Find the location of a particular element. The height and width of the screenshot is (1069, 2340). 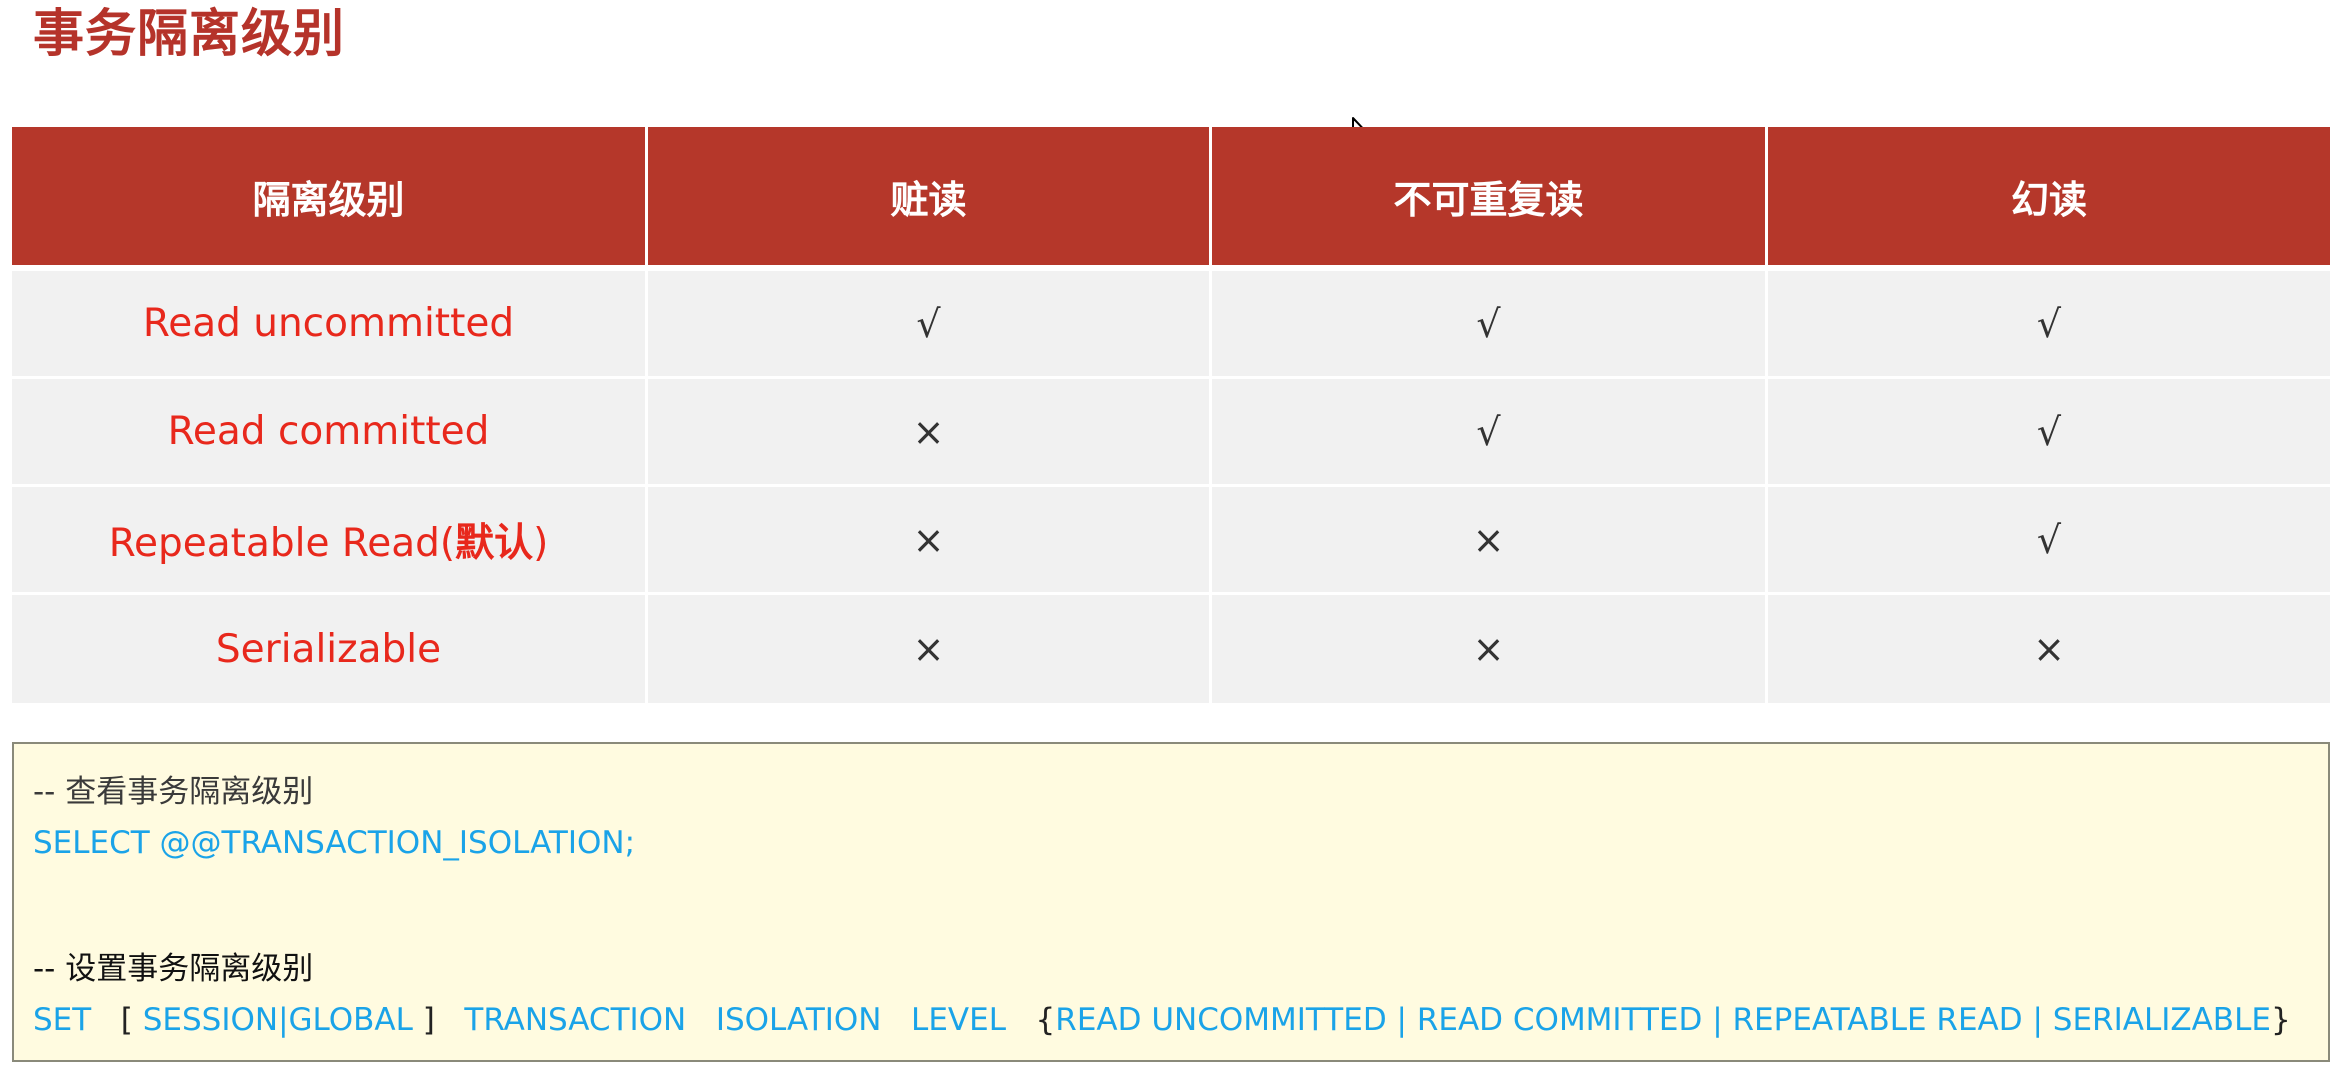

code-comment-view: -- 查看事务隔离级别 is located at coordinates (173, 792).